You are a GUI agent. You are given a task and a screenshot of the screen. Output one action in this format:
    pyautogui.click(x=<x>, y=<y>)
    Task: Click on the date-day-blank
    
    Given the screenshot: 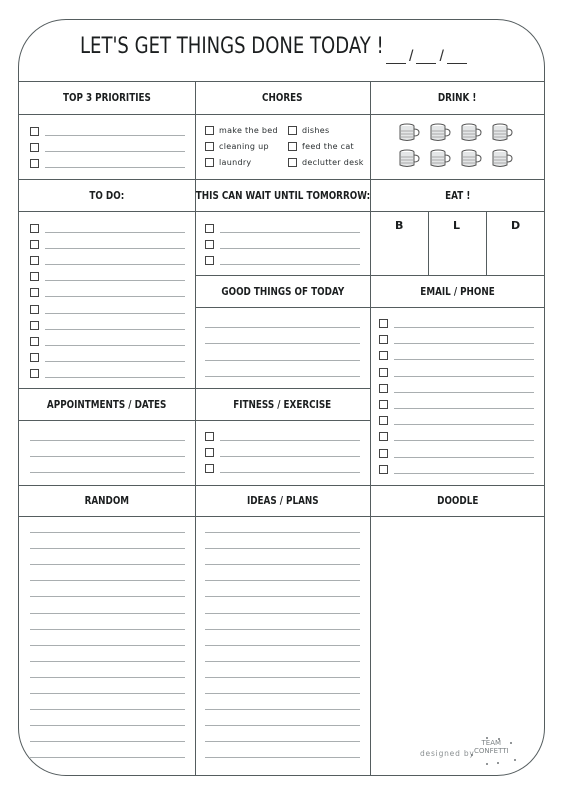 What is the action you would take?
    pyautogui.click(x=396, y=57)
    